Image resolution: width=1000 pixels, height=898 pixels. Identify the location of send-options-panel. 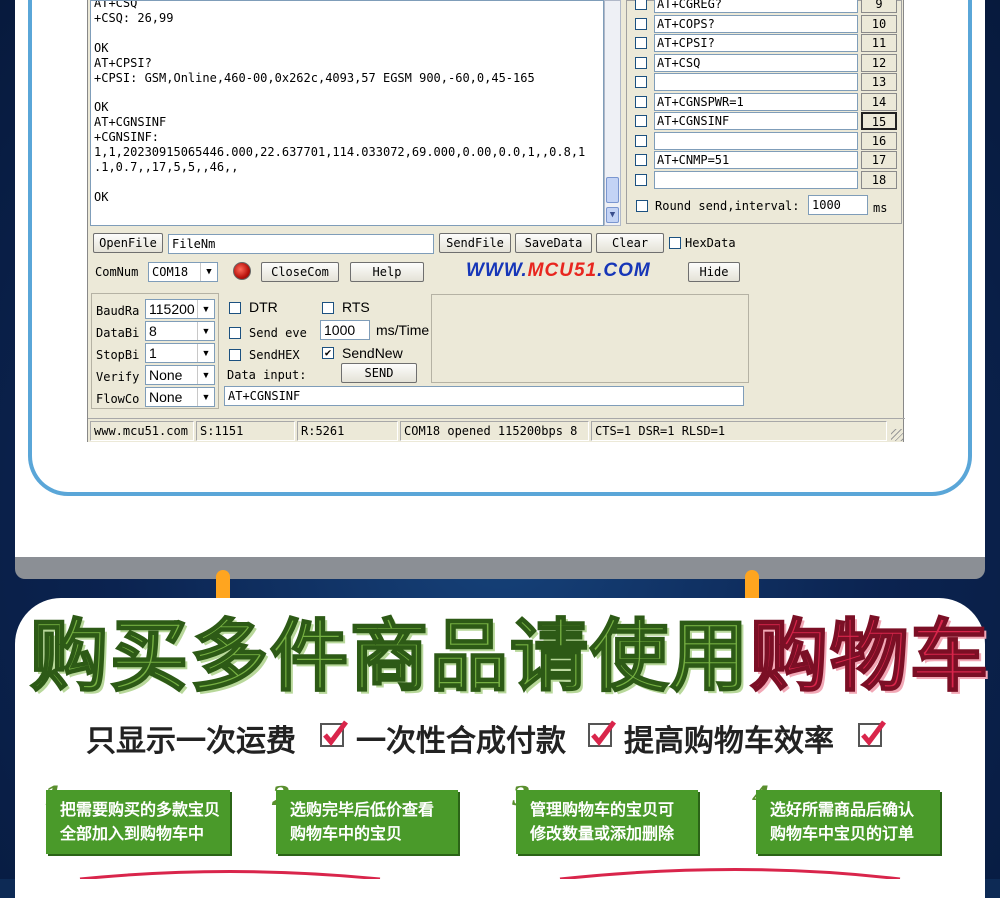
(590, 338).